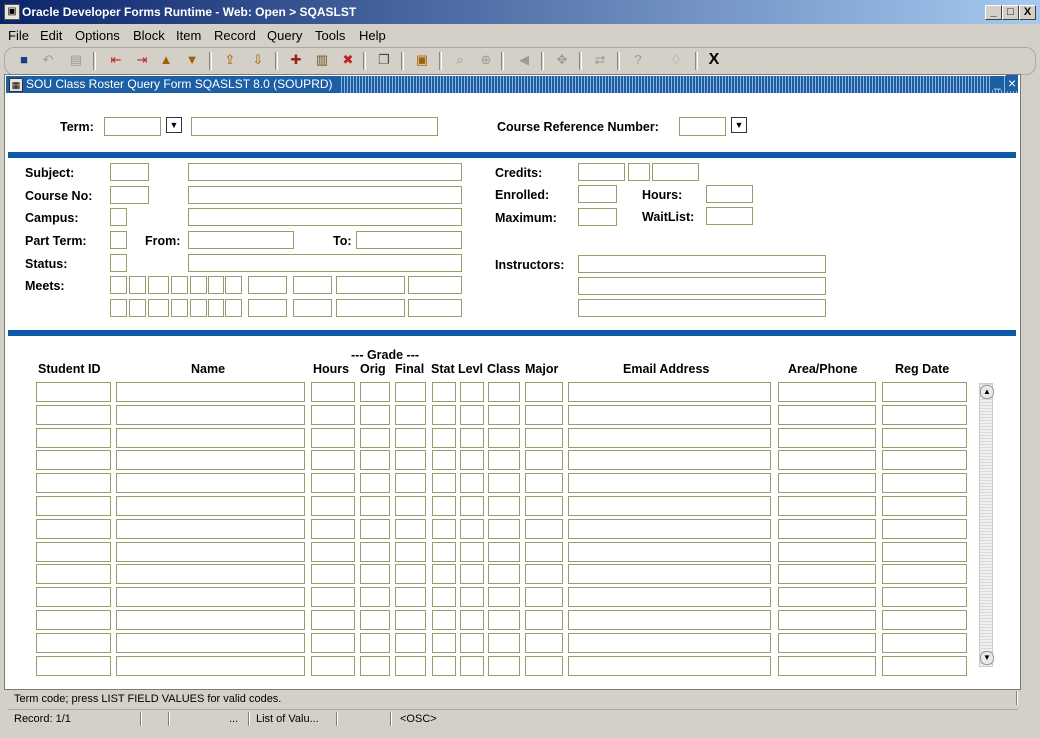 This screenshot has height=738, width=1040. I want to click on rollback-icon: ↶, so click(48, 60).